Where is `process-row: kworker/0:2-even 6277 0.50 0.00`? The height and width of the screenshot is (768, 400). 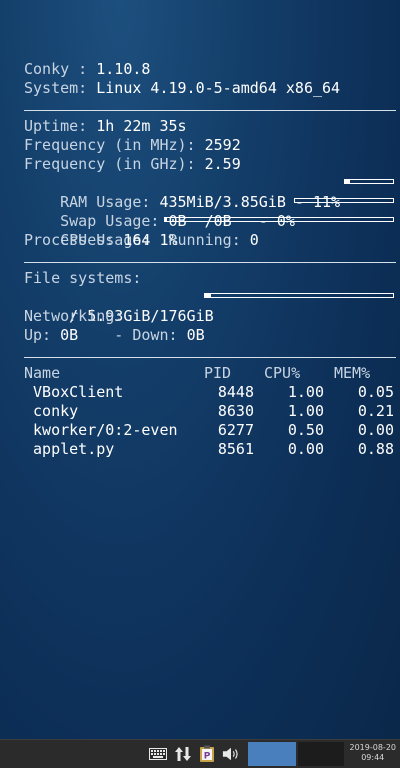 process-row: kworker/0:2-even 6277 0.50 0.00 is located at coordinates (210, 430).